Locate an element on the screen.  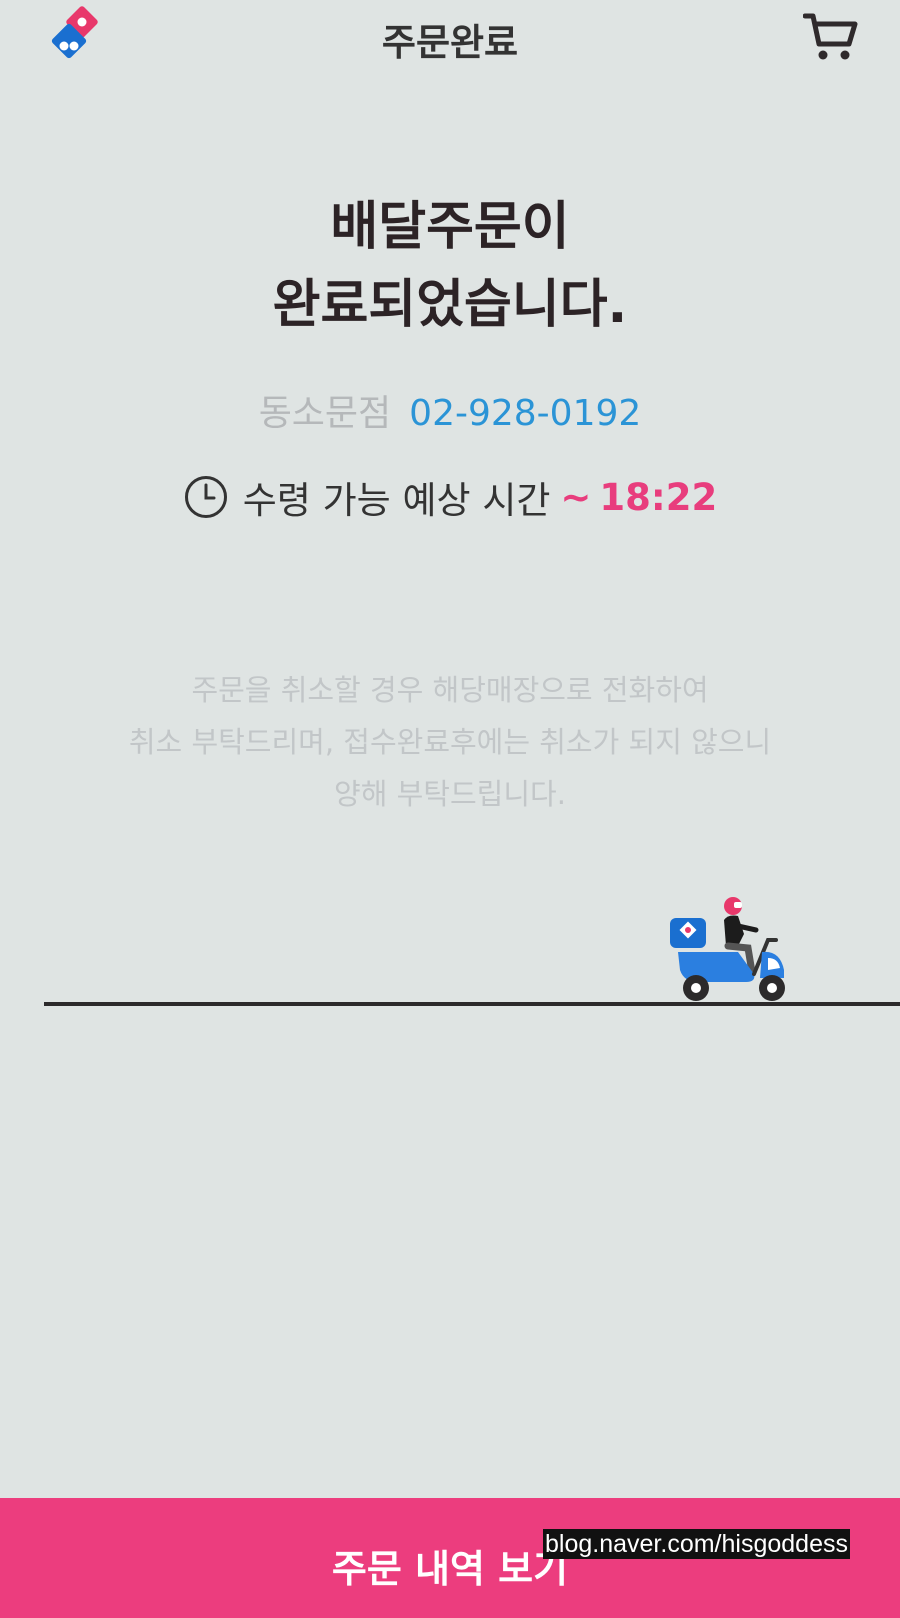
notice-line-2: 취소 부탁드리며, 접수완료후에는 취소가 되지 않으니 is located at coordinates (450, 742).